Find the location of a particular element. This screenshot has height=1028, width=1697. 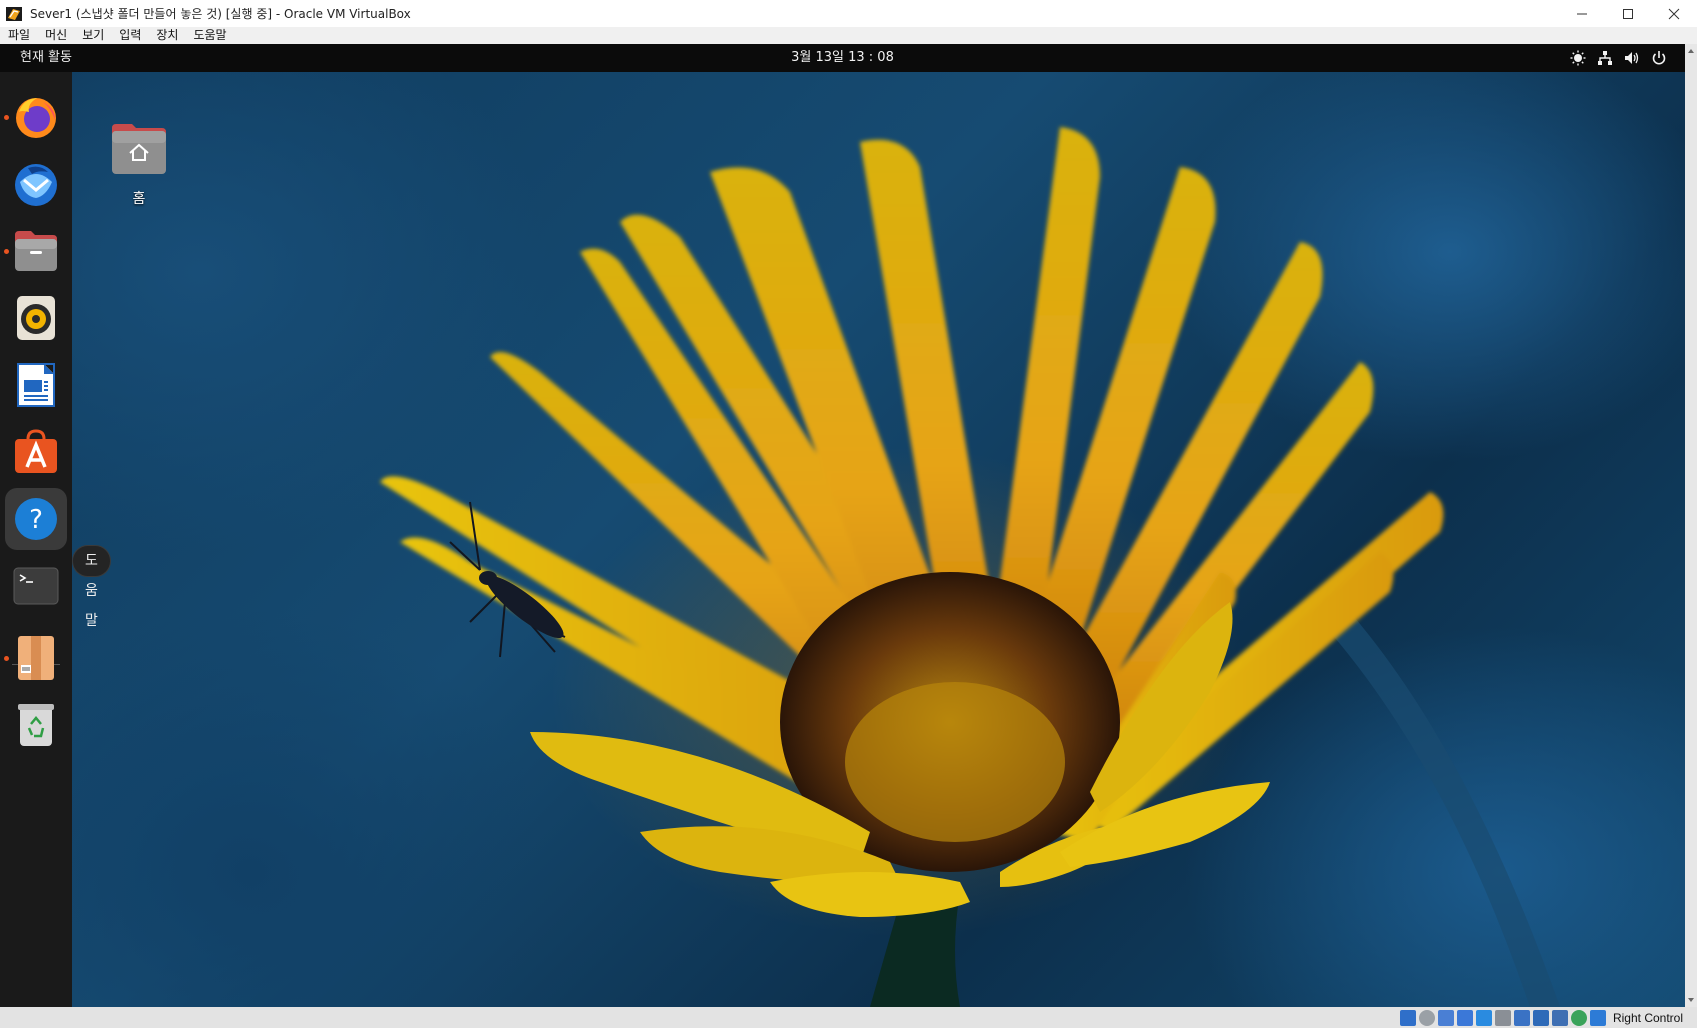

menu-file: 파일 is located at coordinates (18, 35).